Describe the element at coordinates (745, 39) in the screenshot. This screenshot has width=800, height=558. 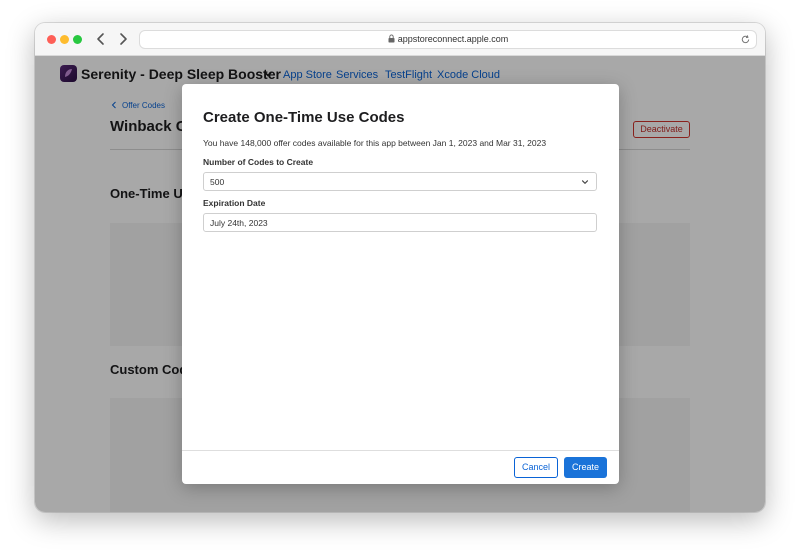
I see `reload-icon` at that location.